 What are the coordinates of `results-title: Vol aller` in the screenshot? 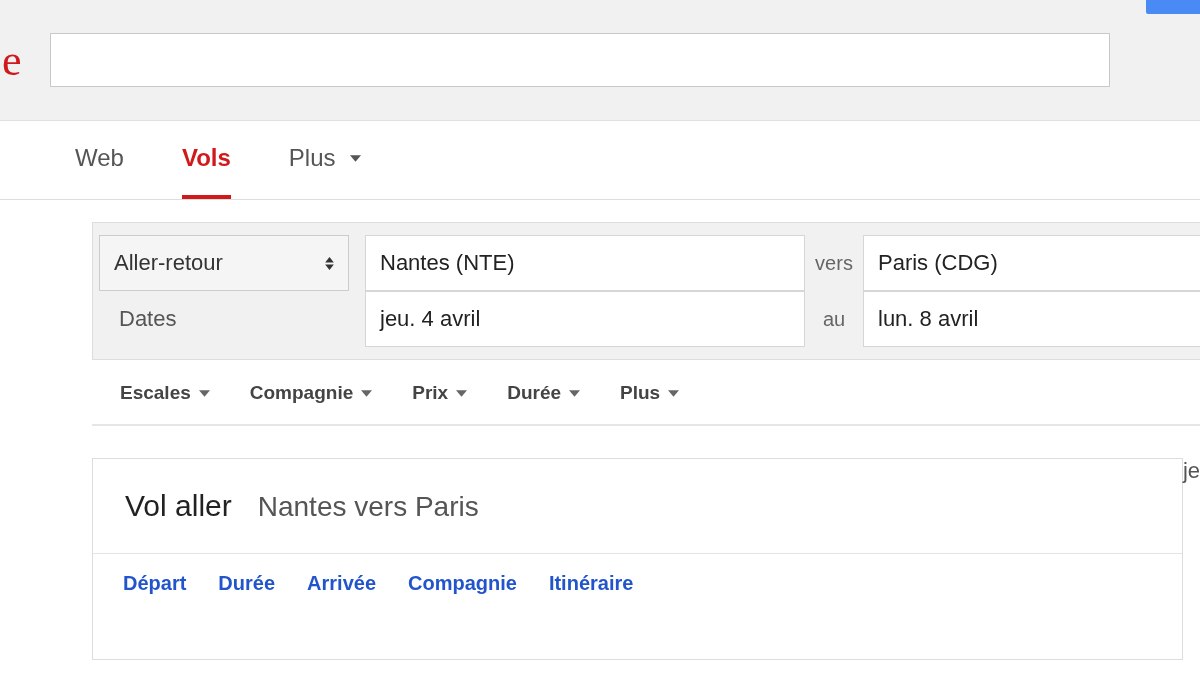 It's located at (178, 506).